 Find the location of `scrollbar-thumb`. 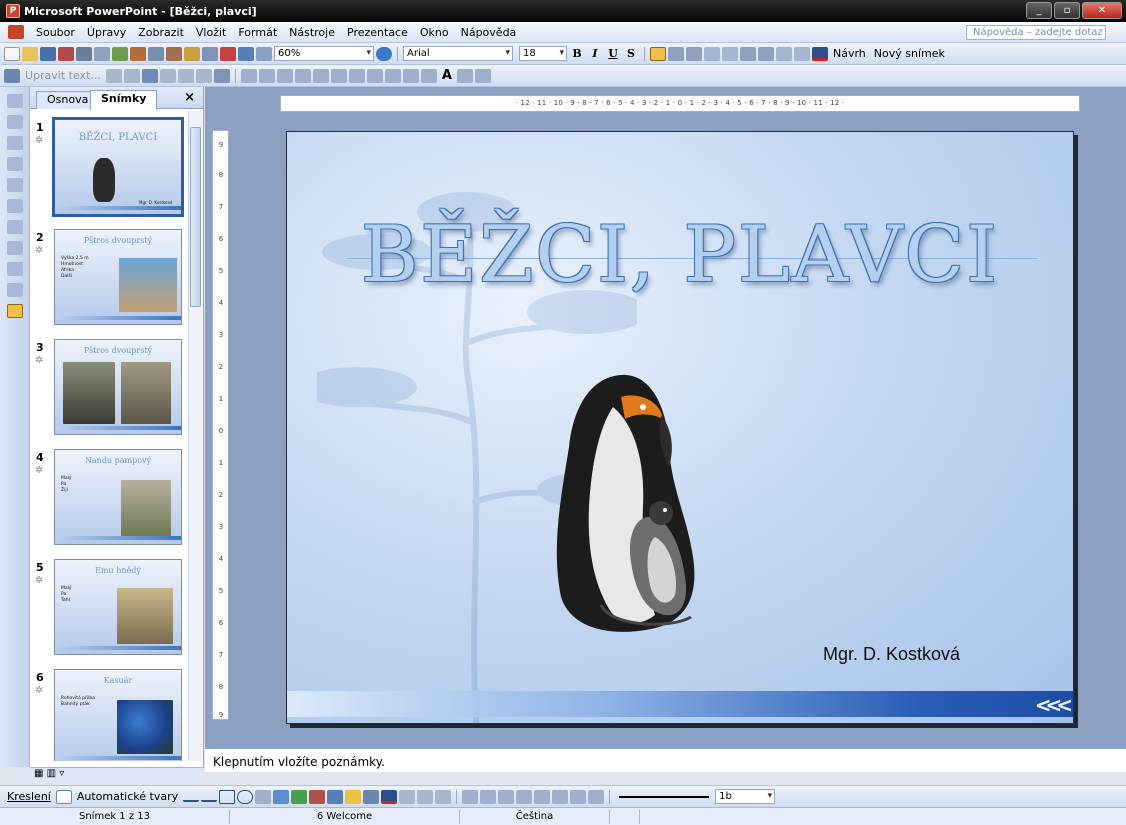

scrollbar-thumb is located at coordinates (195, 217).